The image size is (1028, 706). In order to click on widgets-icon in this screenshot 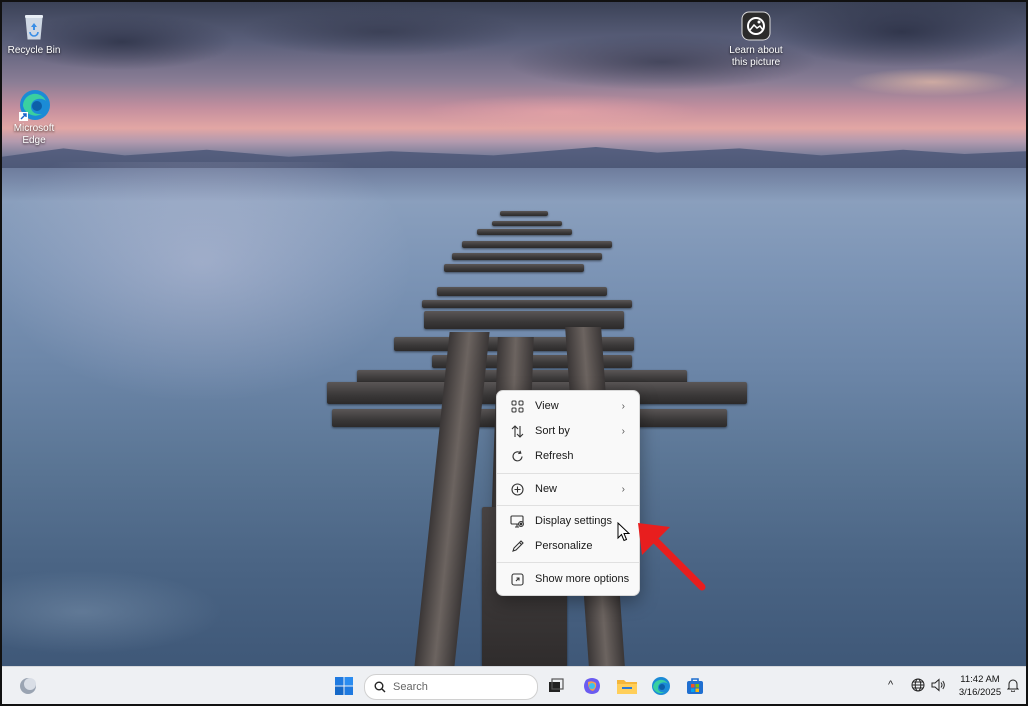, I will do `click(28, 686)`.